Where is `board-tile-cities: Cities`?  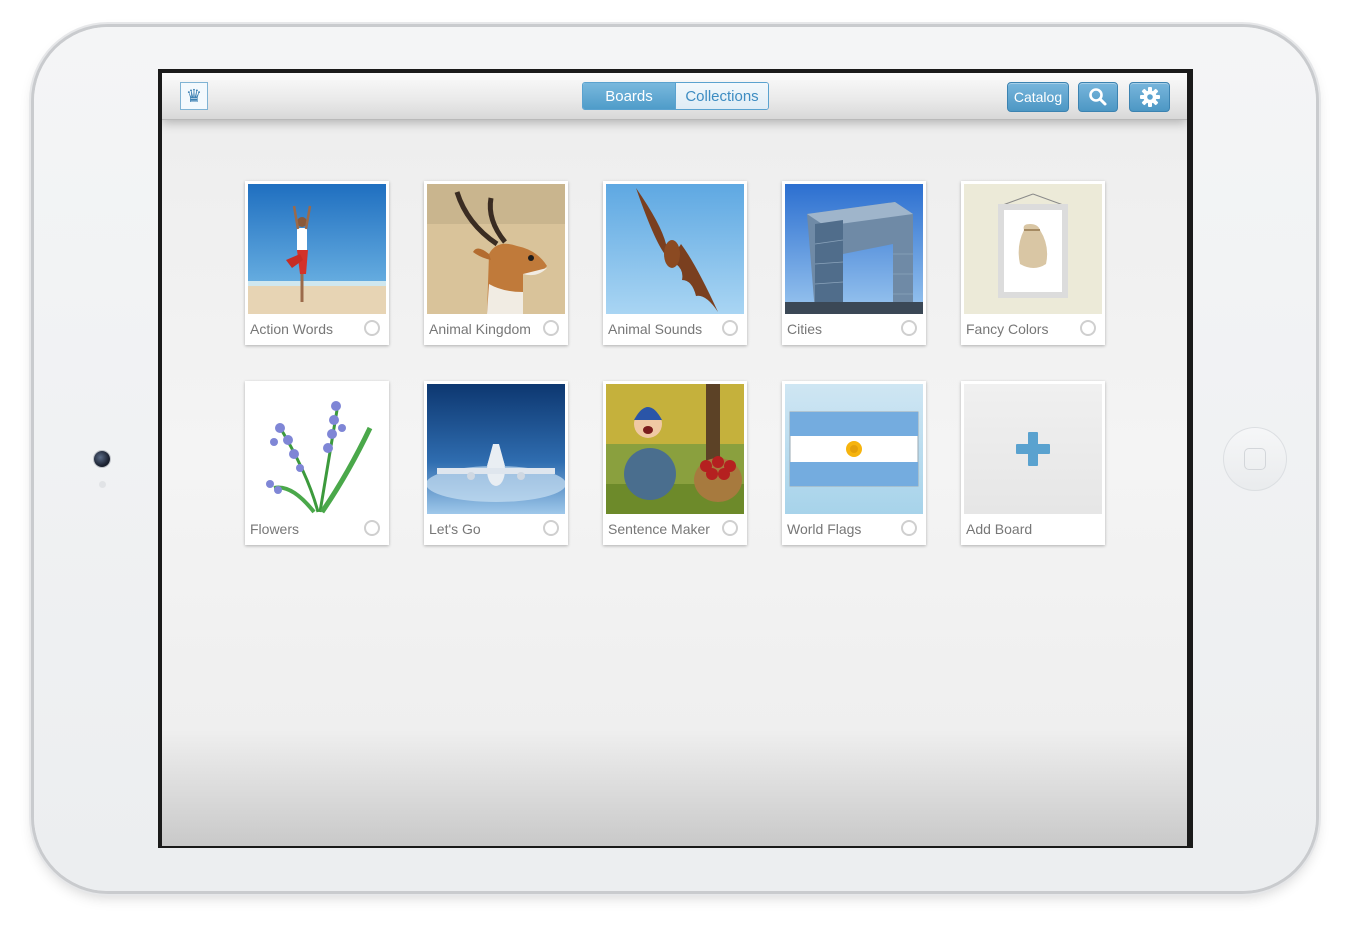 board-tile-cities: Cities is located at coordinates (854, 263).